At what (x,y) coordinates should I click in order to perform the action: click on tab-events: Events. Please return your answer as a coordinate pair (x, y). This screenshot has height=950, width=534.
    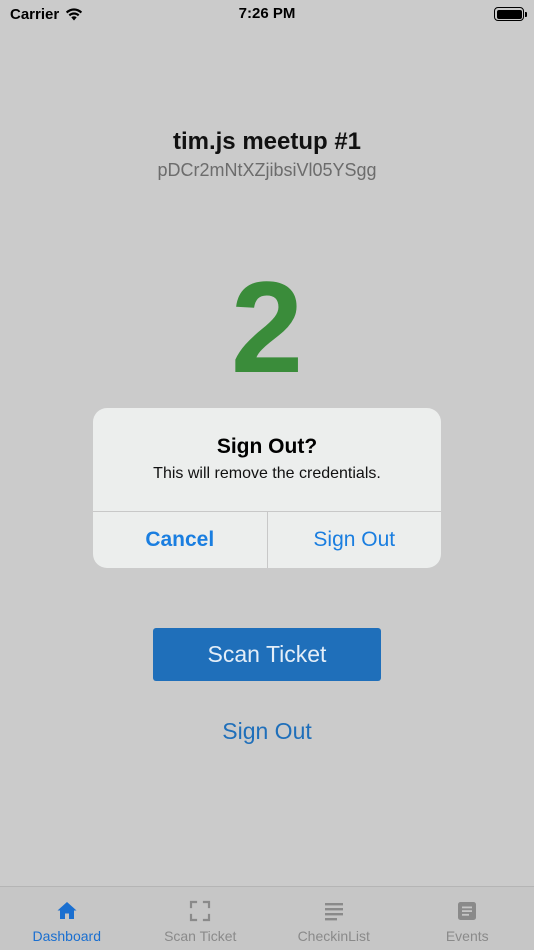
    Looking at the image, I should click on (467, 918).